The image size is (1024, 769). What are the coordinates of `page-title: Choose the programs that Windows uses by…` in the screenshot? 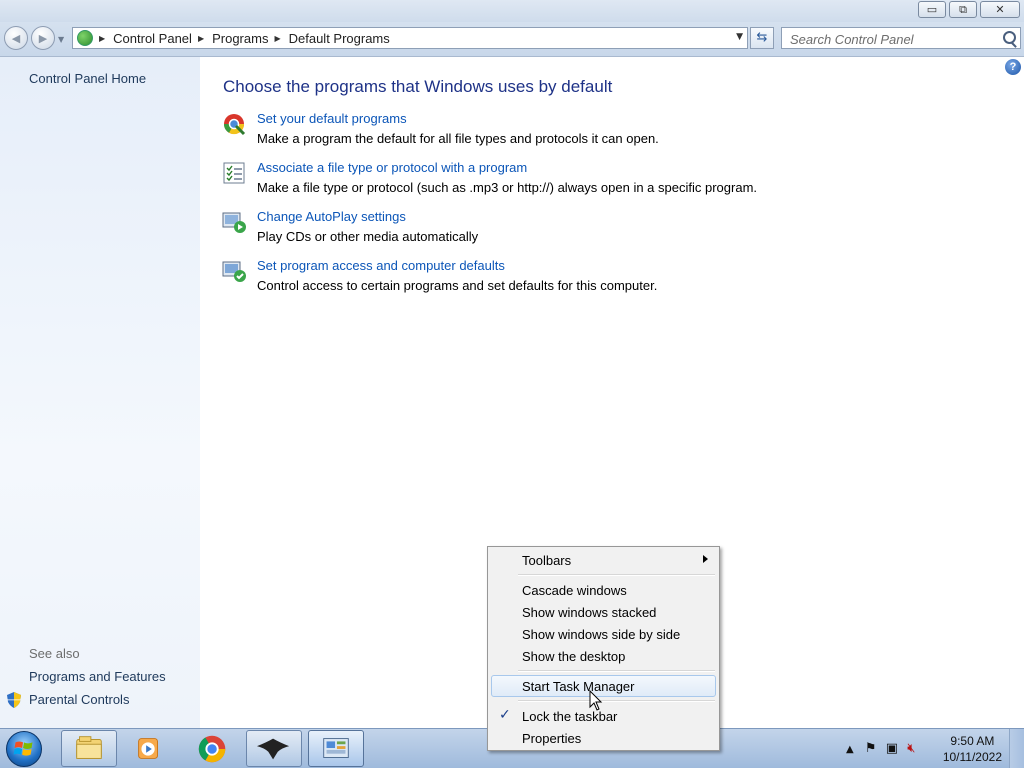 It's located at (418, 86).